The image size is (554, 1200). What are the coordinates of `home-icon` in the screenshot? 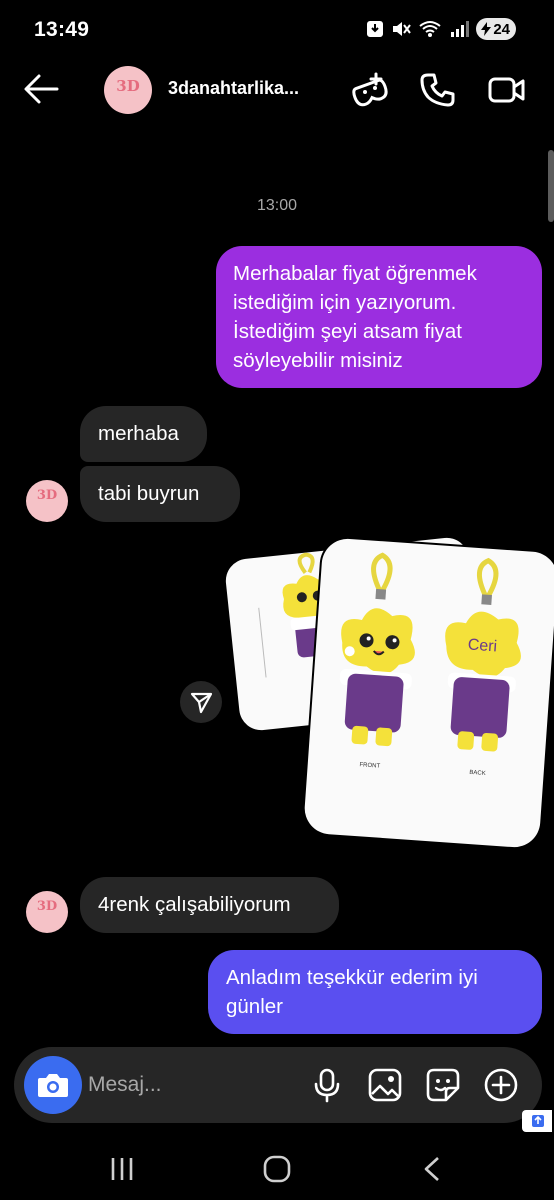 It's located at (277, 1169).